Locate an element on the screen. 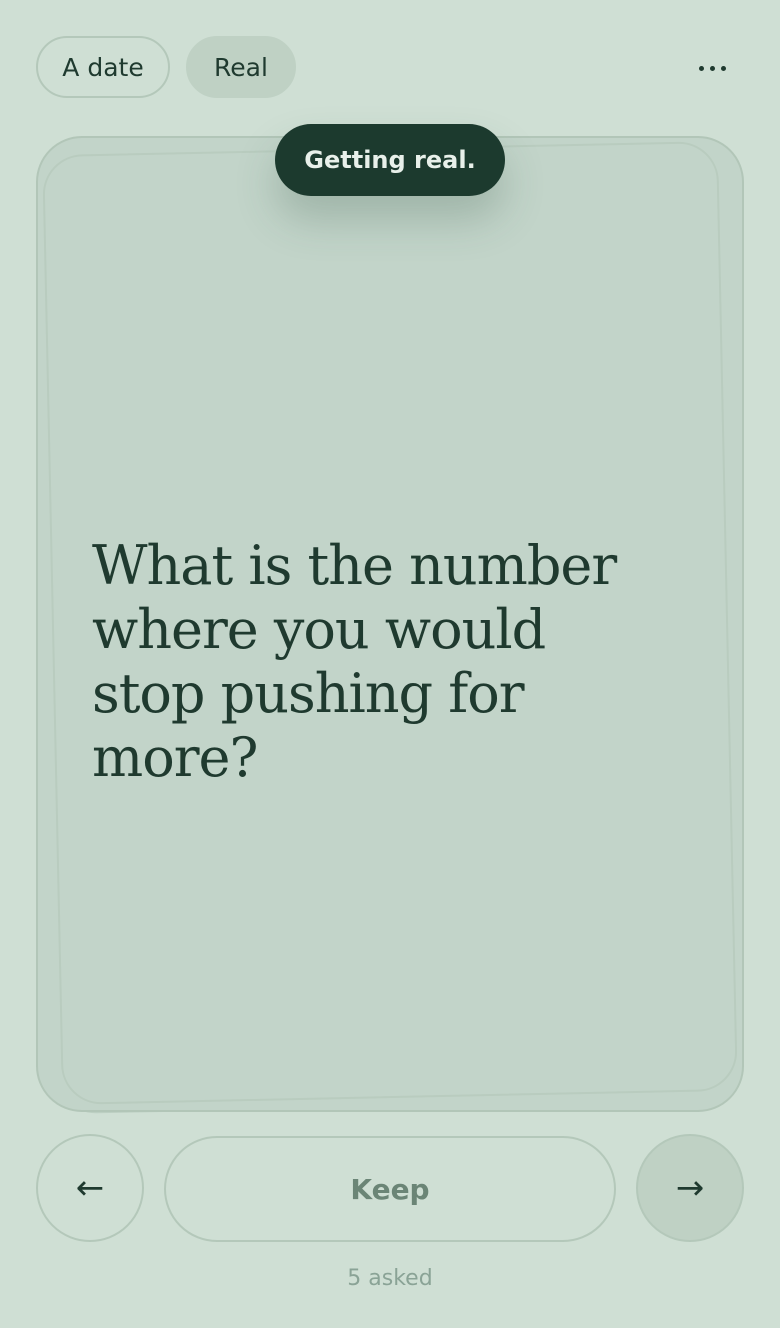 The width and height of the screenshot is (780, 1328). arrow-right-icon: → is located at coordinates (690, 1188).